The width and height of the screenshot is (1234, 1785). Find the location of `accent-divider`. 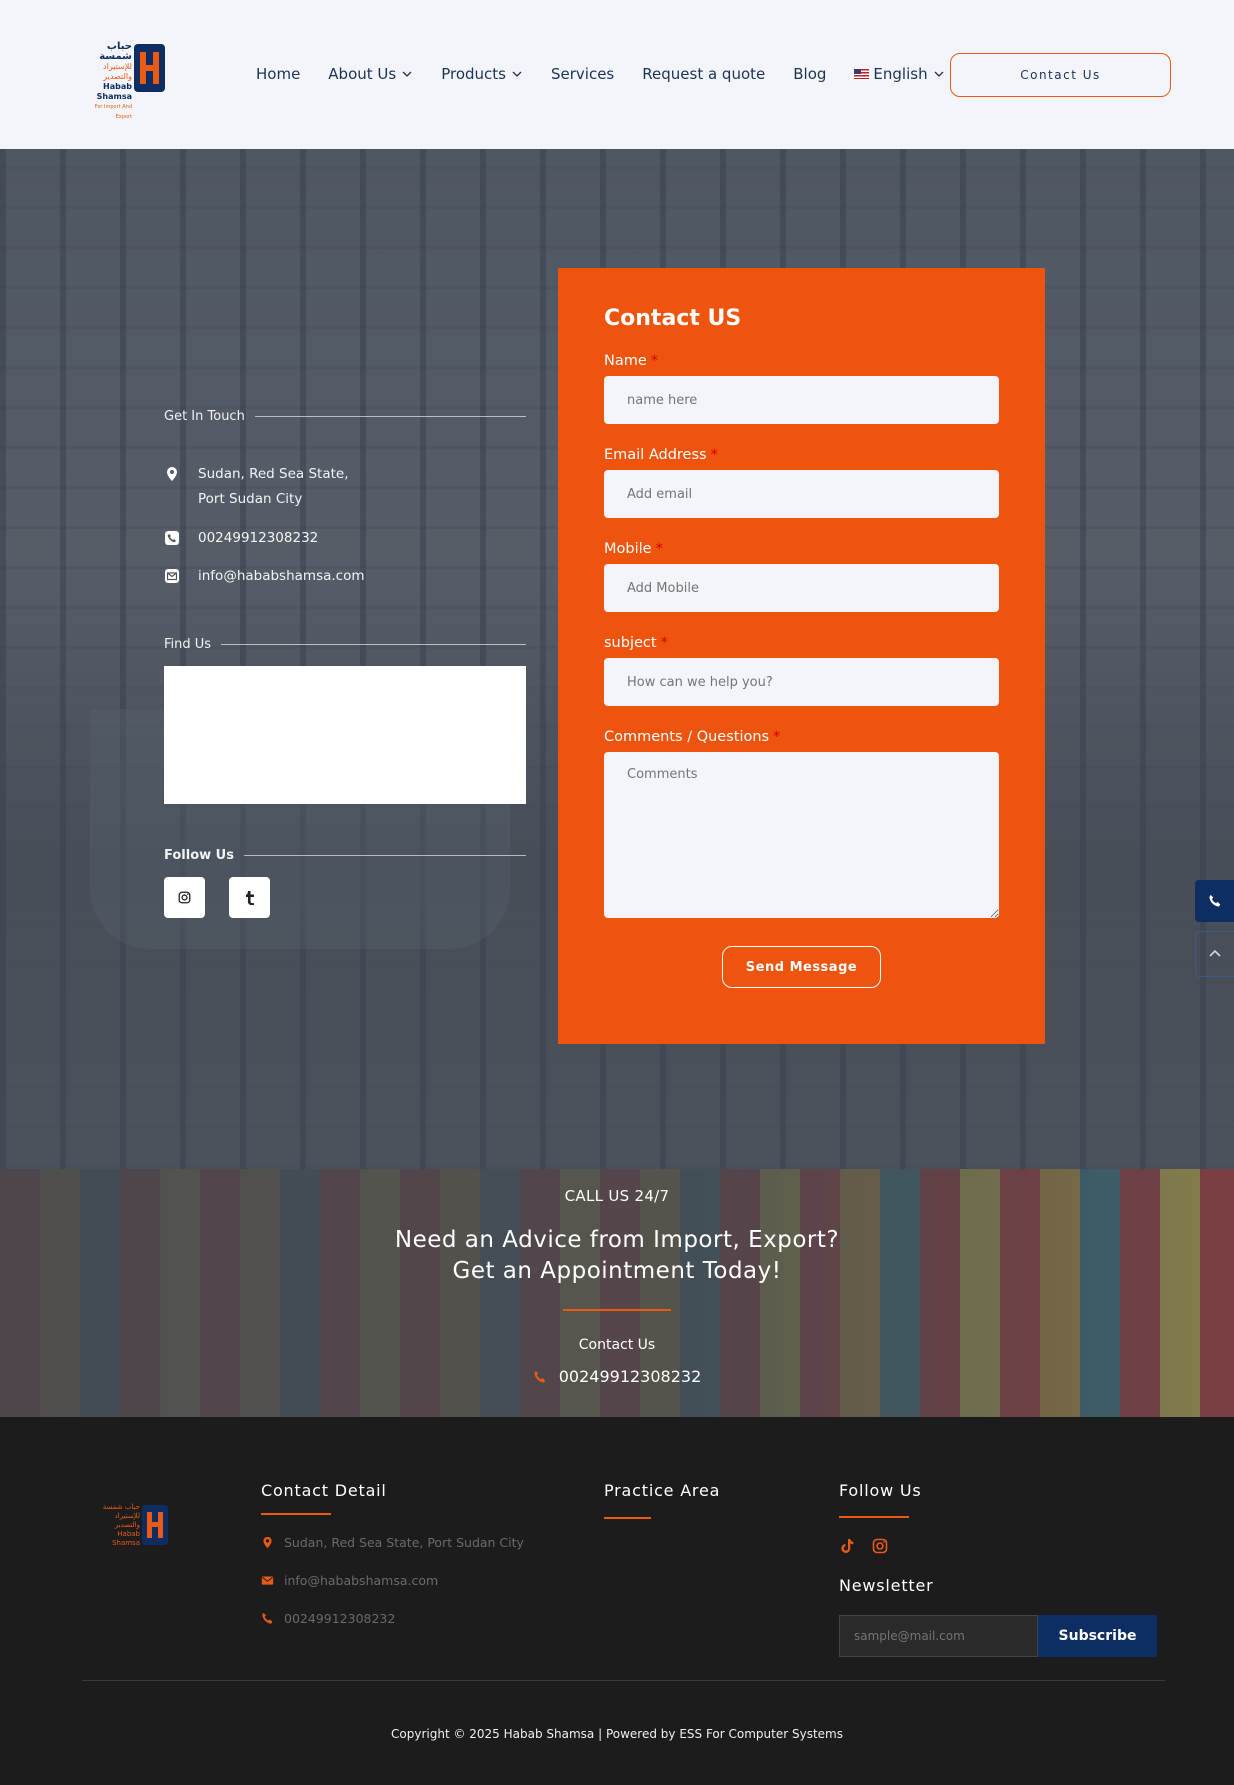

accent-divider is located at coordinates (617, 1310).